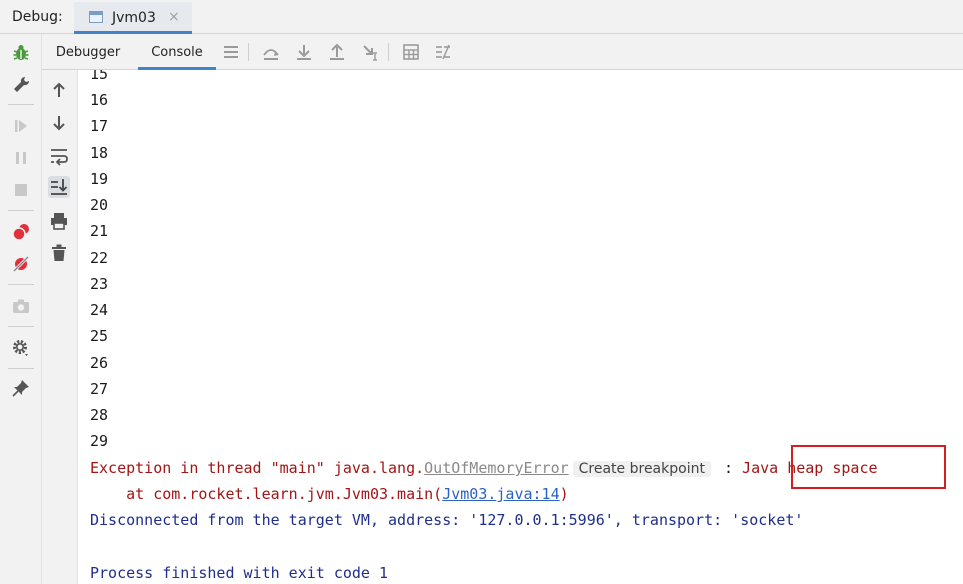 Image resolution: width=963 pixels, height=584 pixels. Describe the element at coordinates (502, 52) in the screenshot. I see `debug-toolbar: Debugger Console` at that location.